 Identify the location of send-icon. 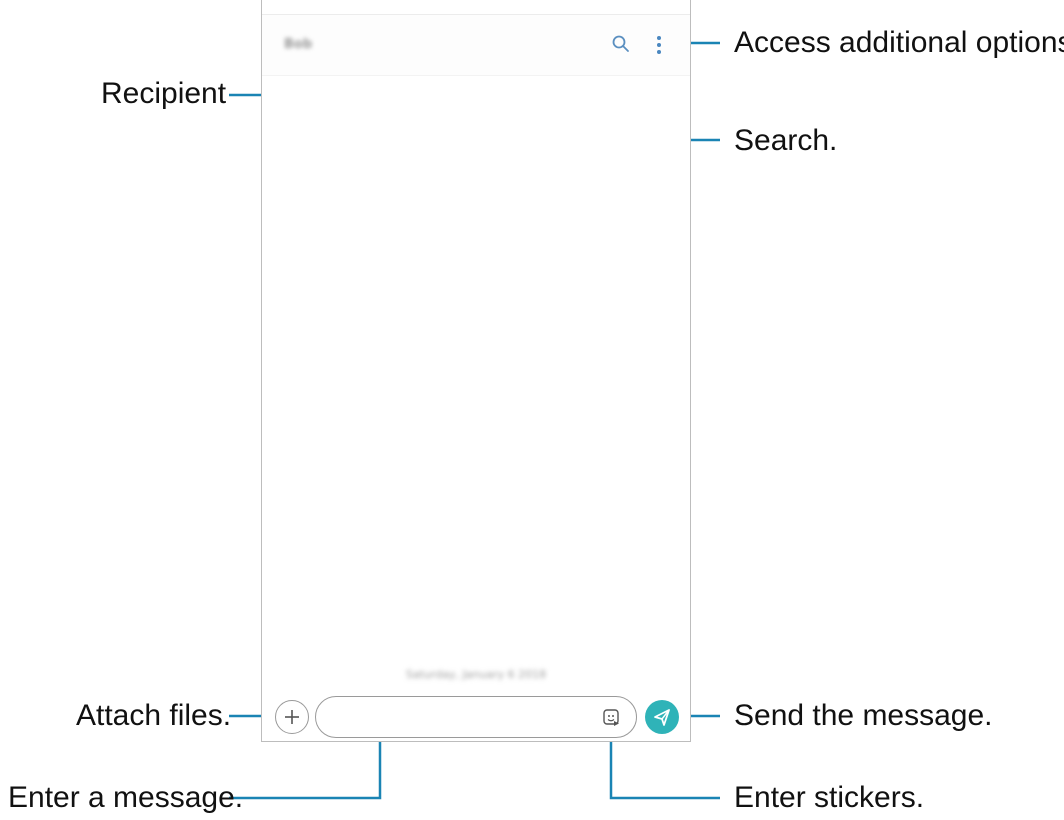
(662, 717).